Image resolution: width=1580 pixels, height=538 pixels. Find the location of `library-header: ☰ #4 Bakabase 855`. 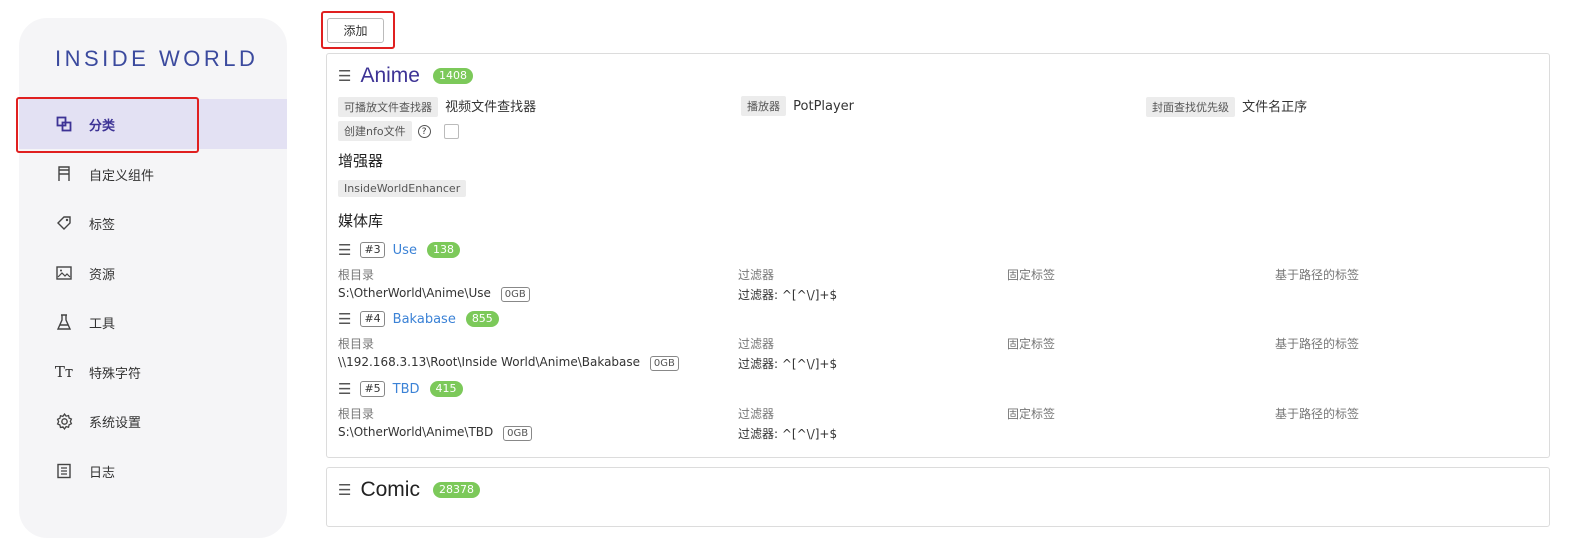

library-header: ☰ #4 Bakabase 855 is located at coordinates (418, 319).